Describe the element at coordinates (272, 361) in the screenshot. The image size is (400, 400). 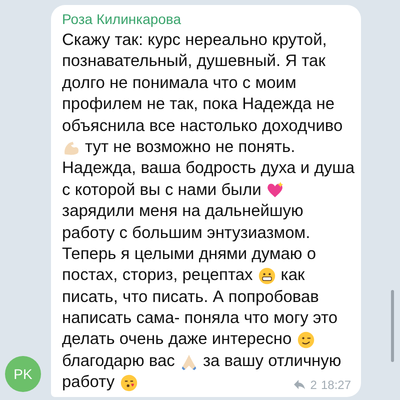
I see `message-text: за вашу отличную` at that location.